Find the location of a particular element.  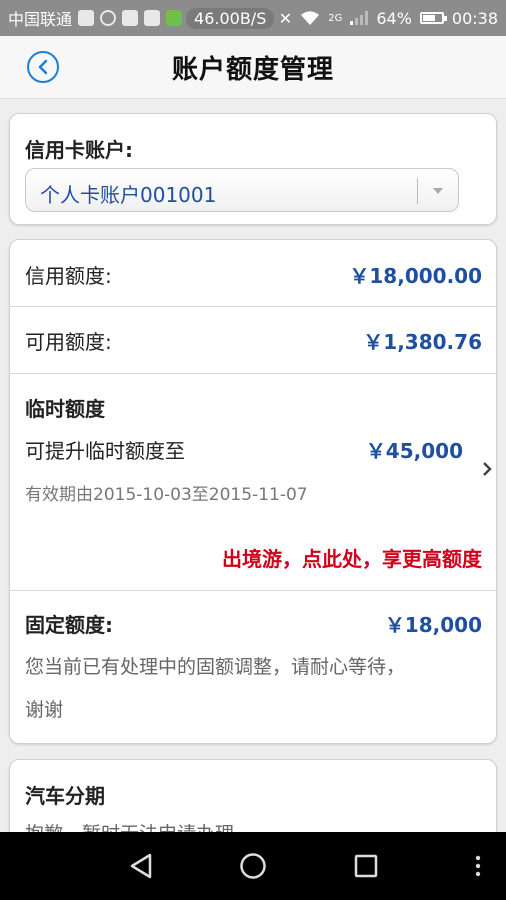

nav-recents-button is located at coordinates (366, 866).